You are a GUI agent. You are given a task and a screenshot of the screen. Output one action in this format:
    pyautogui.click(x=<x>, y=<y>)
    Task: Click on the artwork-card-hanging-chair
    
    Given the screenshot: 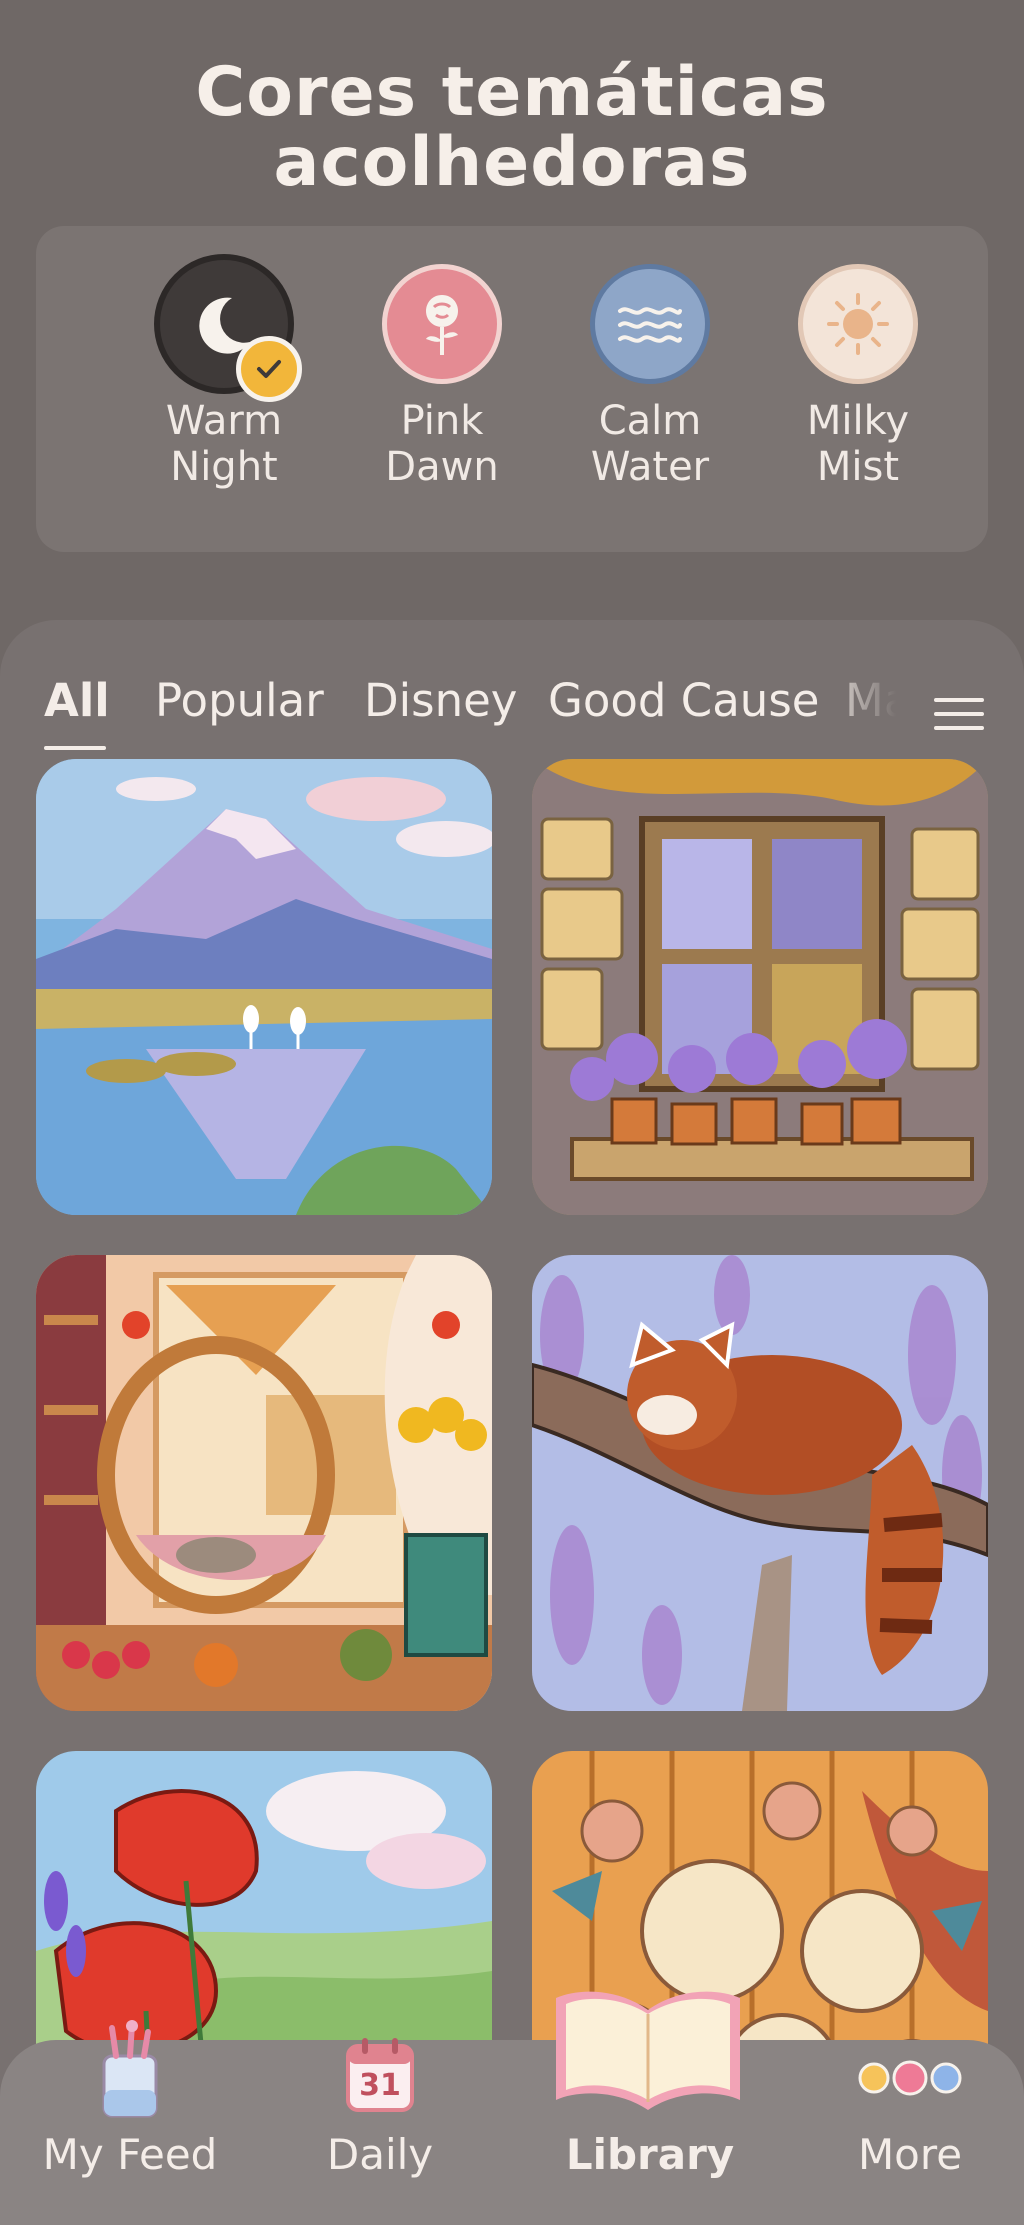 What is the action you would take?
    pyautogui.click(x=264, y=1483)
    